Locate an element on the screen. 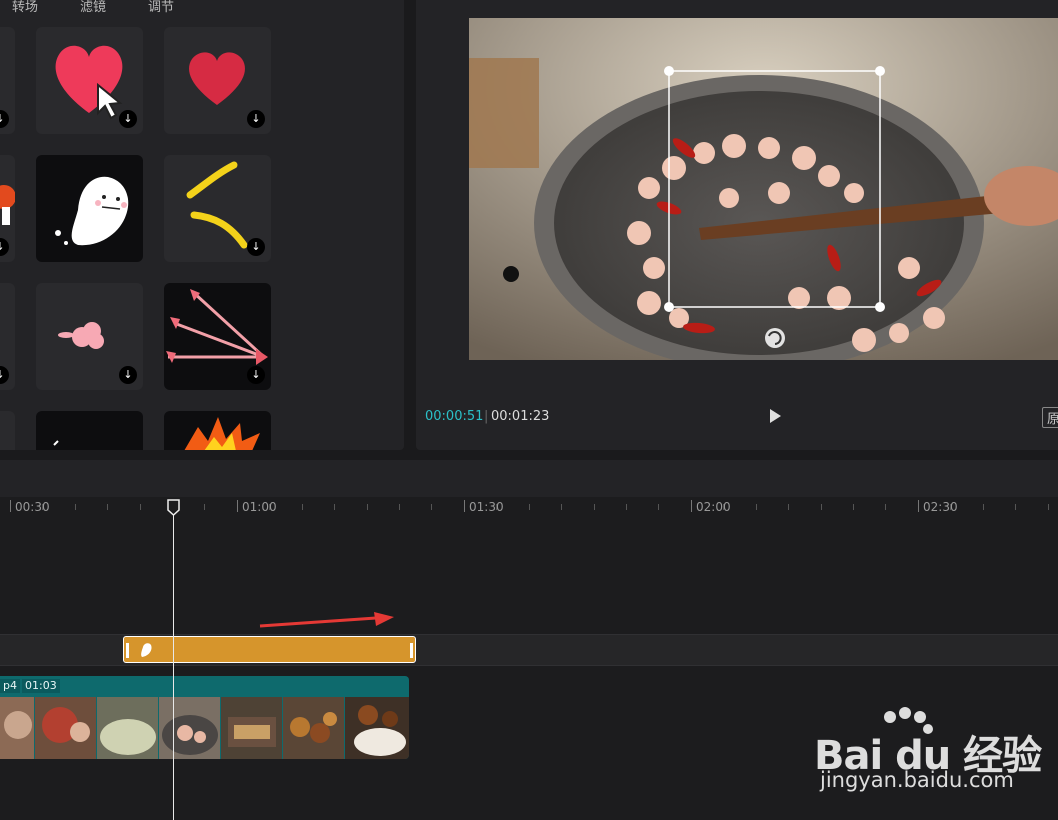 Image resolution: width=1058 pixels, height=820 pixels. original-ratio-button: 原 is located at coordinates (1050, 417).